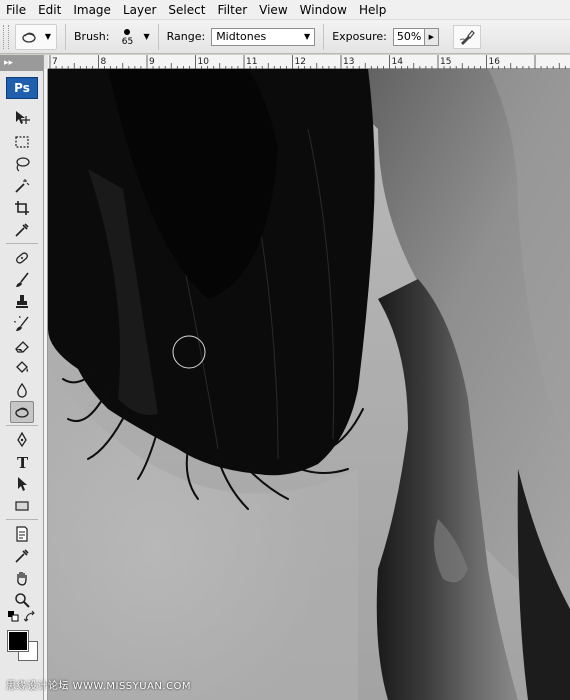 This screenshot has height=700, width=570. I want to click on foreground-color-swatch, so click(18, 641).